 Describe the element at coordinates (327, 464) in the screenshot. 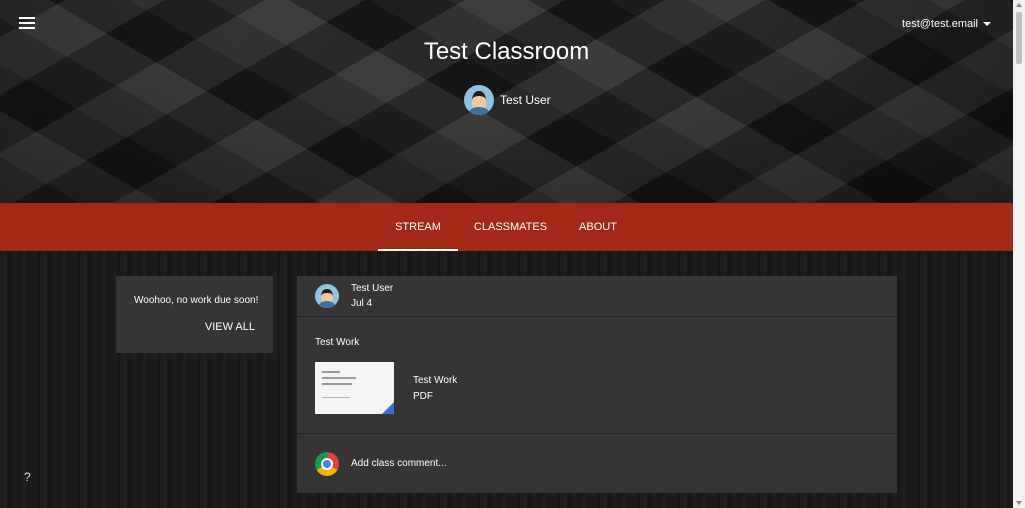

I see `chrome-avatar-icon` at that location.